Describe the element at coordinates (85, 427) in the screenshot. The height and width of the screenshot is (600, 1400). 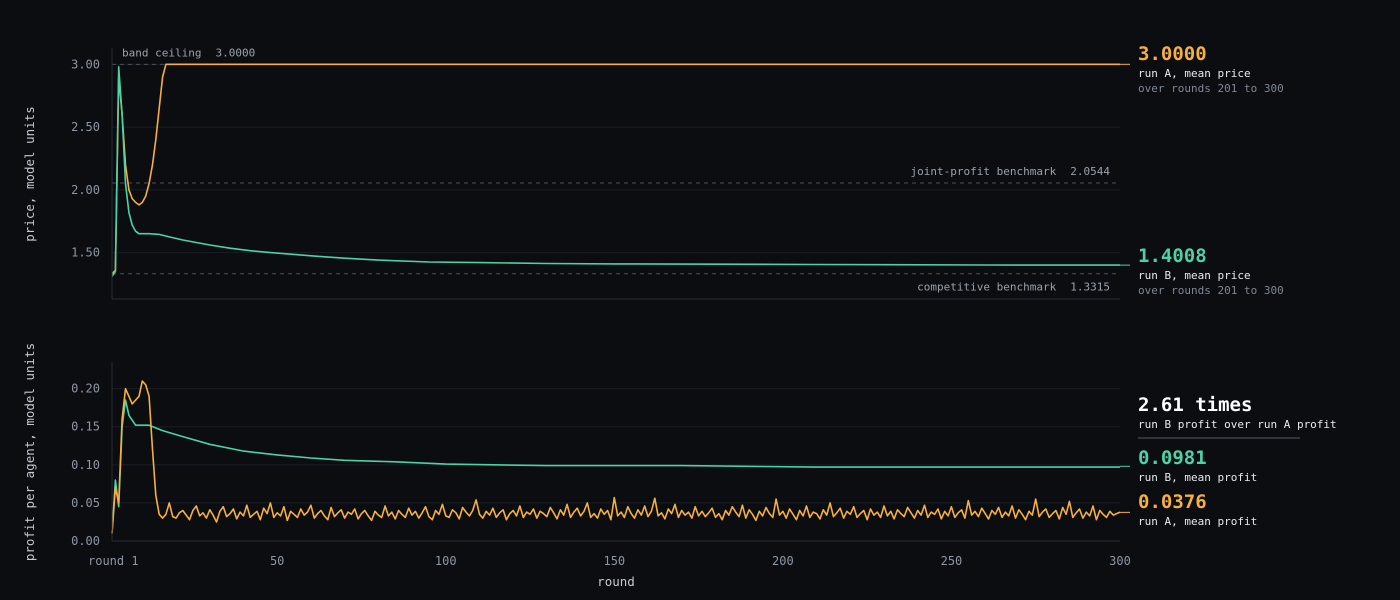
I see `y-tick-label: 0.15` at that location.